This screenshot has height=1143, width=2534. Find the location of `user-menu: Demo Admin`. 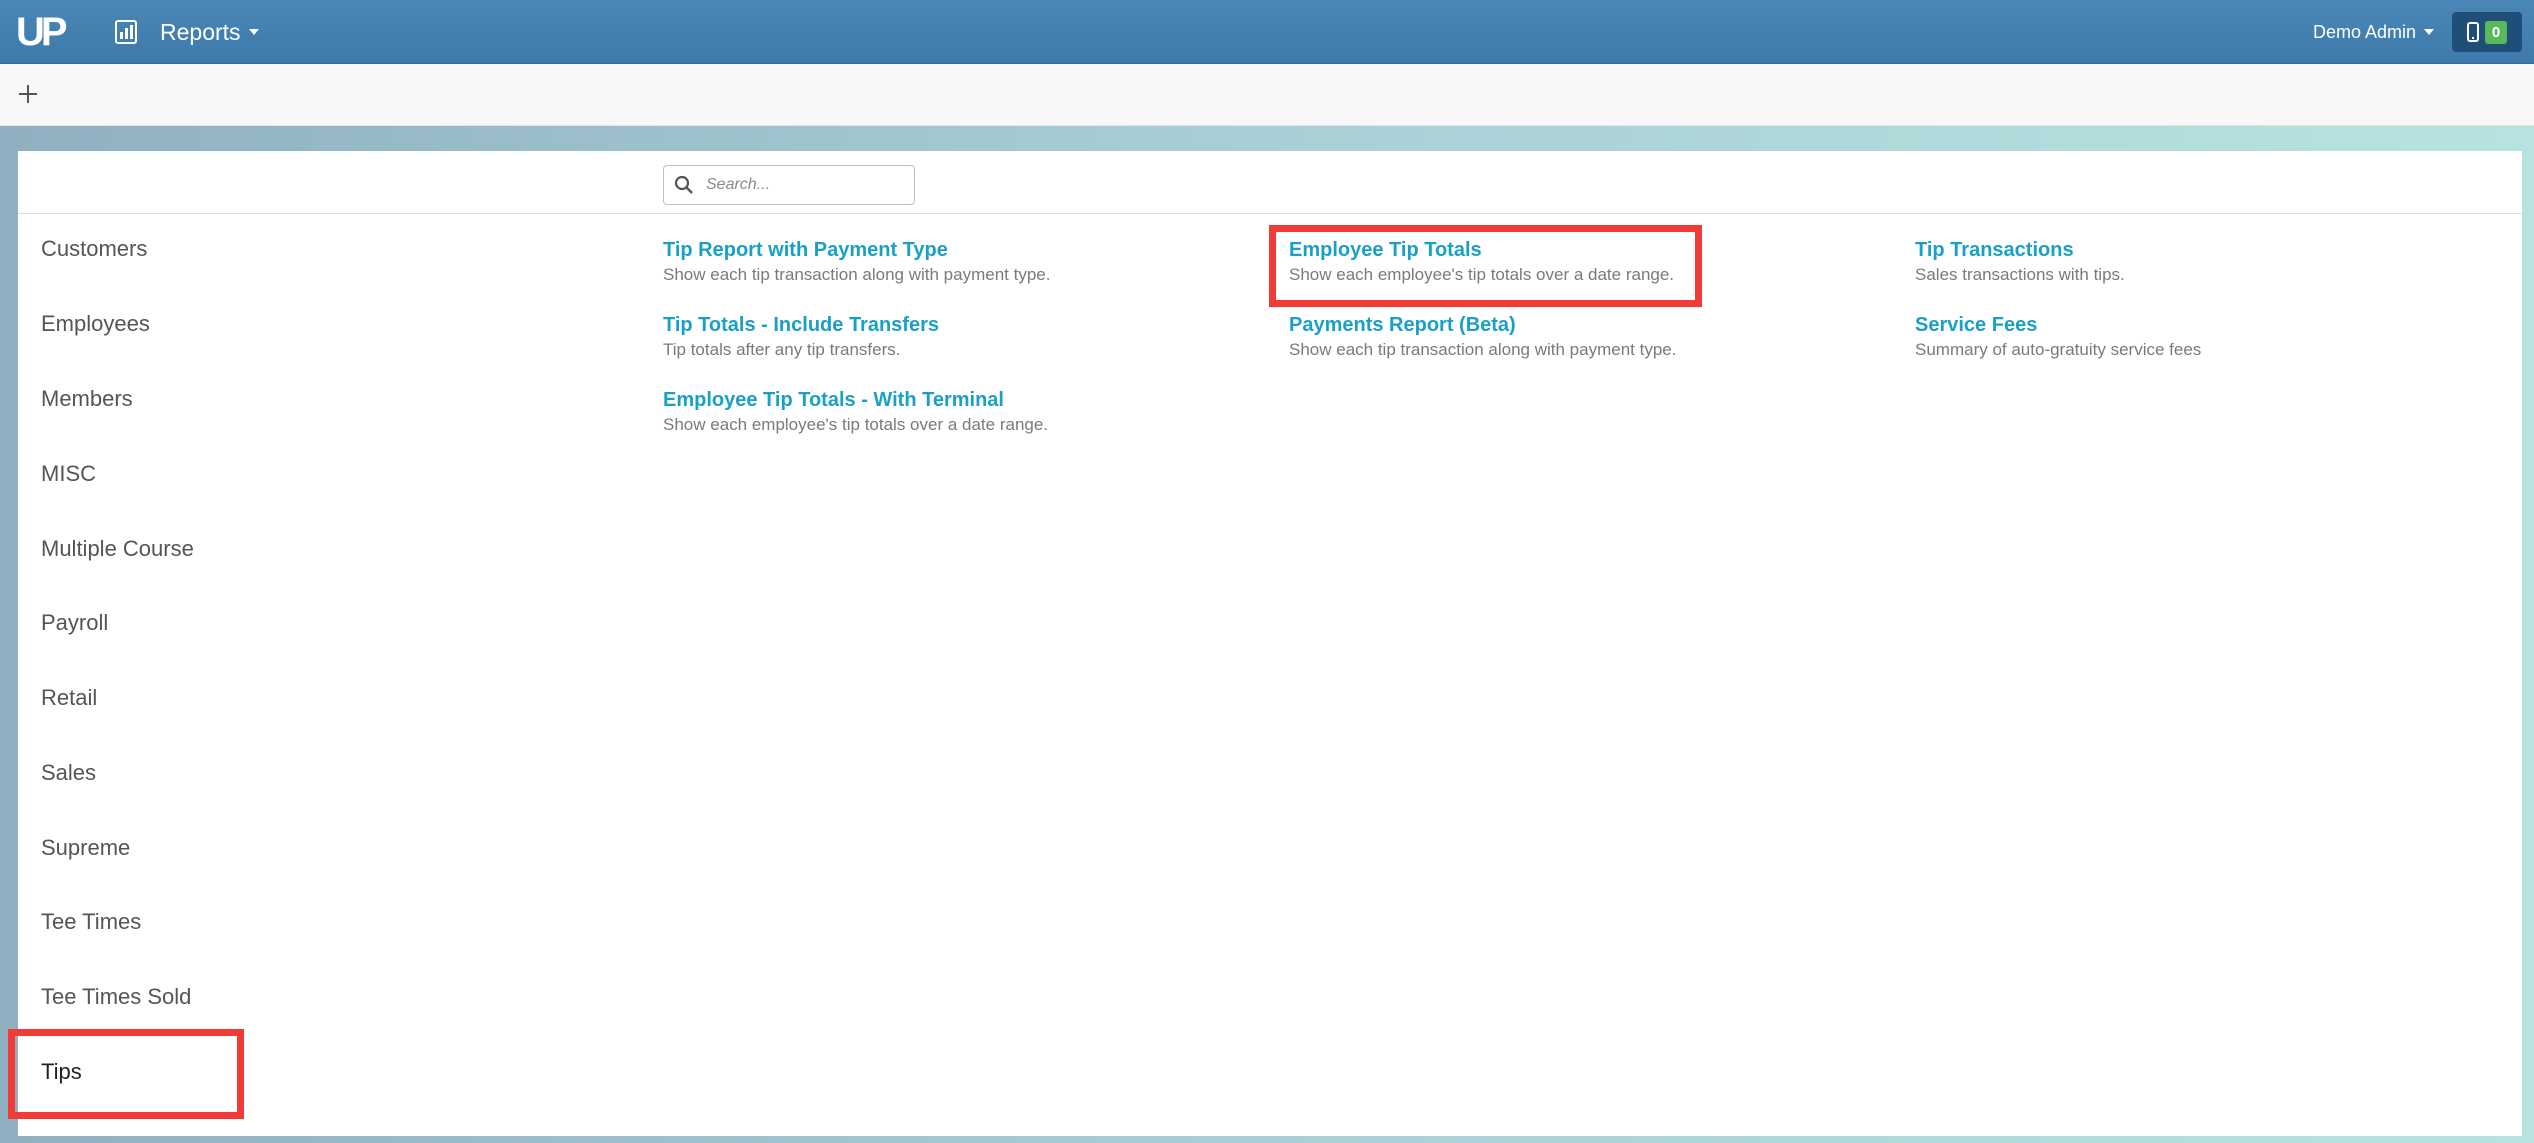

user-menu: Demo Admin is located at coordinates (2374, 32).